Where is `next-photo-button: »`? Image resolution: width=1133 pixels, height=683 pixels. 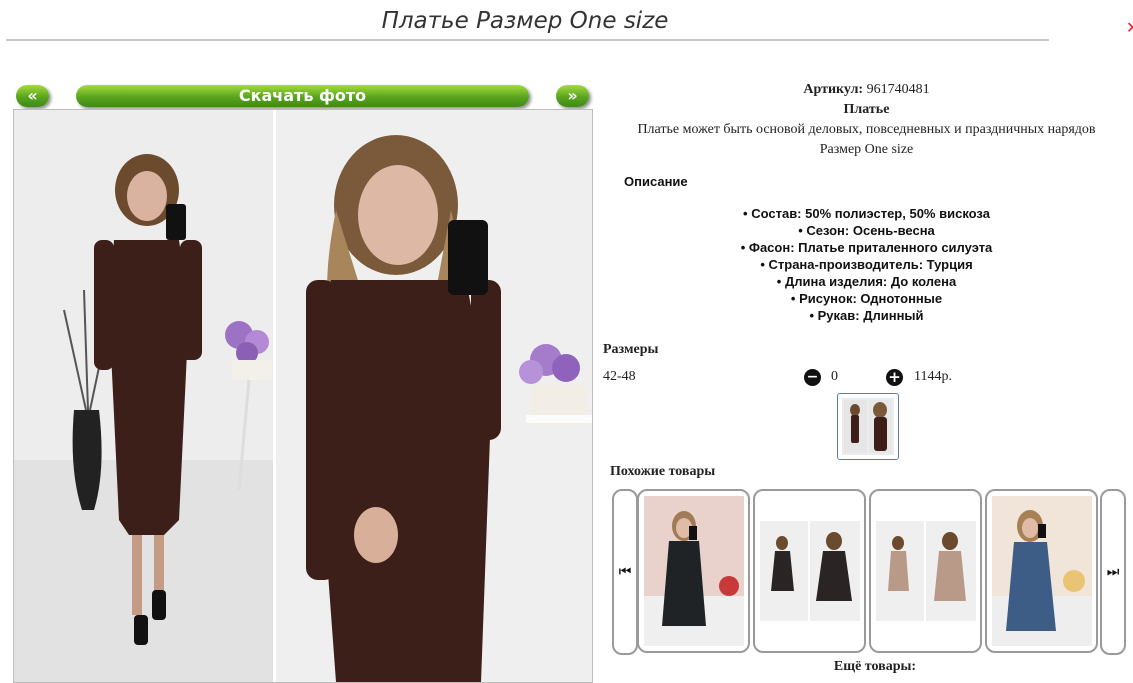 next-photo-button: » is located at coordinates (572, 96).